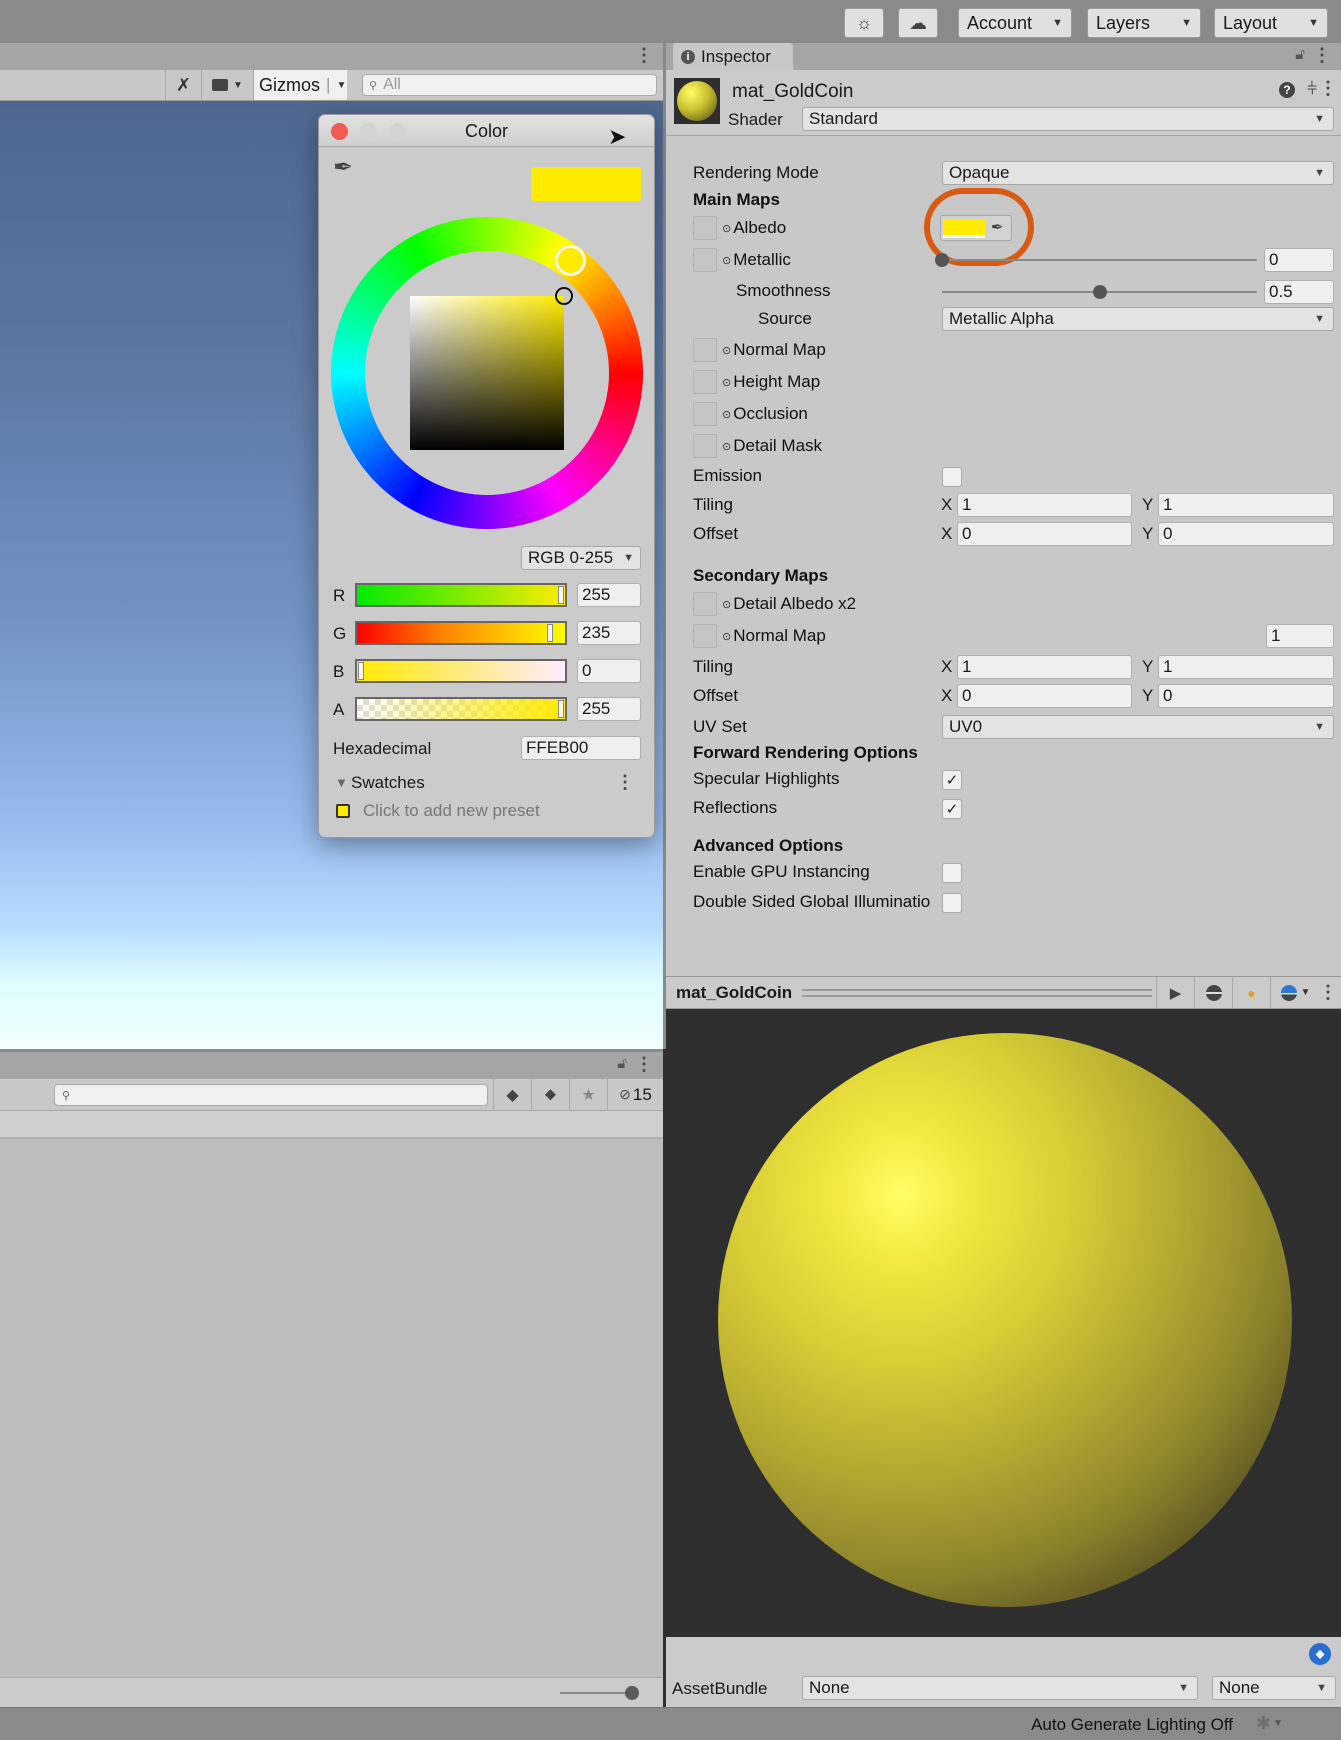 This screenshot has height=1740, width=1341. Describe the element at coordinates (918, 23) in the screenshot. I see `cloud-button: ☁` at that location.